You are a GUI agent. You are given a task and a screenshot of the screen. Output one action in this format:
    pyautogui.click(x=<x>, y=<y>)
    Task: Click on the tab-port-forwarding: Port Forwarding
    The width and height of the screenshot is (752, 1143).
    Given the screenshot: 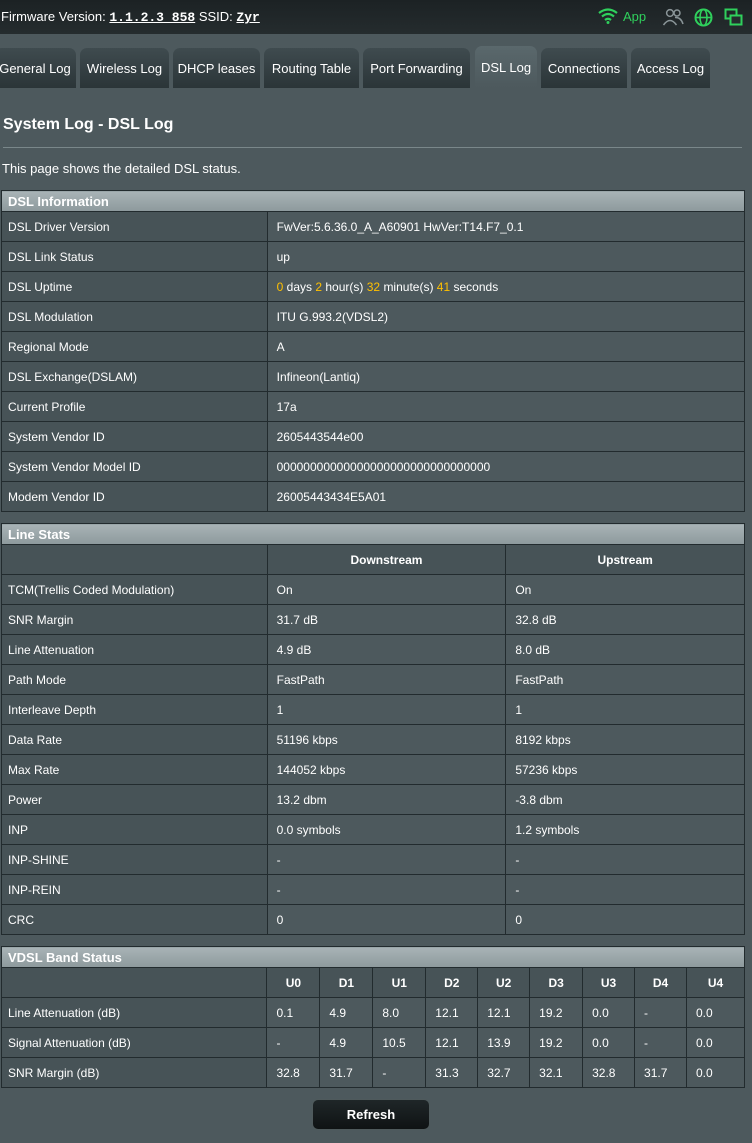 What is the action you would take?
    pyautogui.click(x=416, y=68)
    